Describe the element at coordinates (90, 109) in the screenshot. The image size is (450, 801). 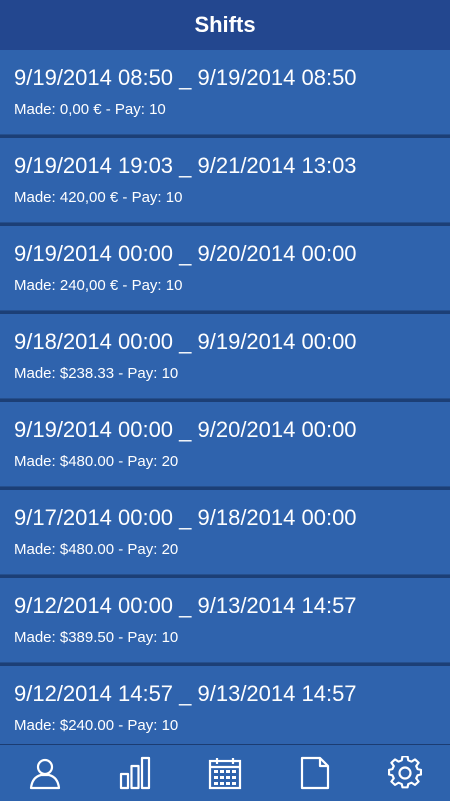
I see `shift-details: Made: 0,00 € - Pay: 10` at that location.